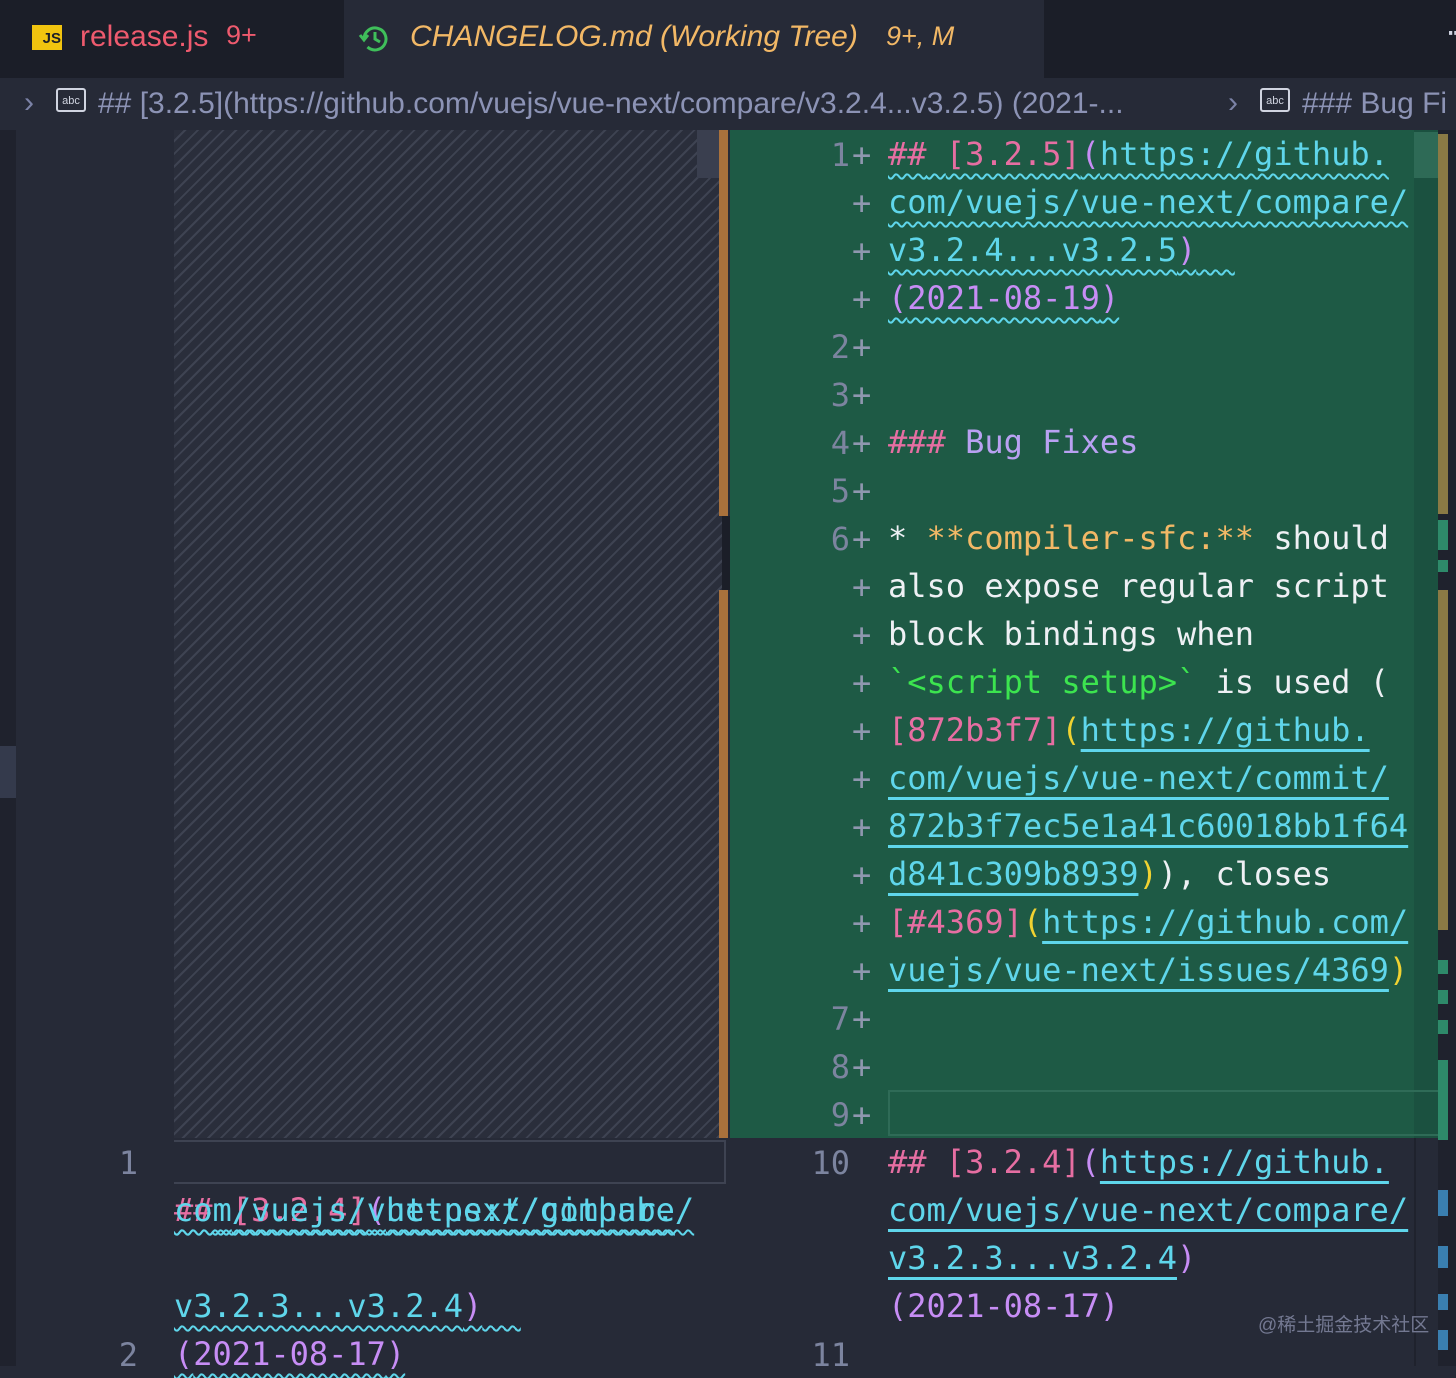  I want to click on line-number: 2, so click(128, 1355).